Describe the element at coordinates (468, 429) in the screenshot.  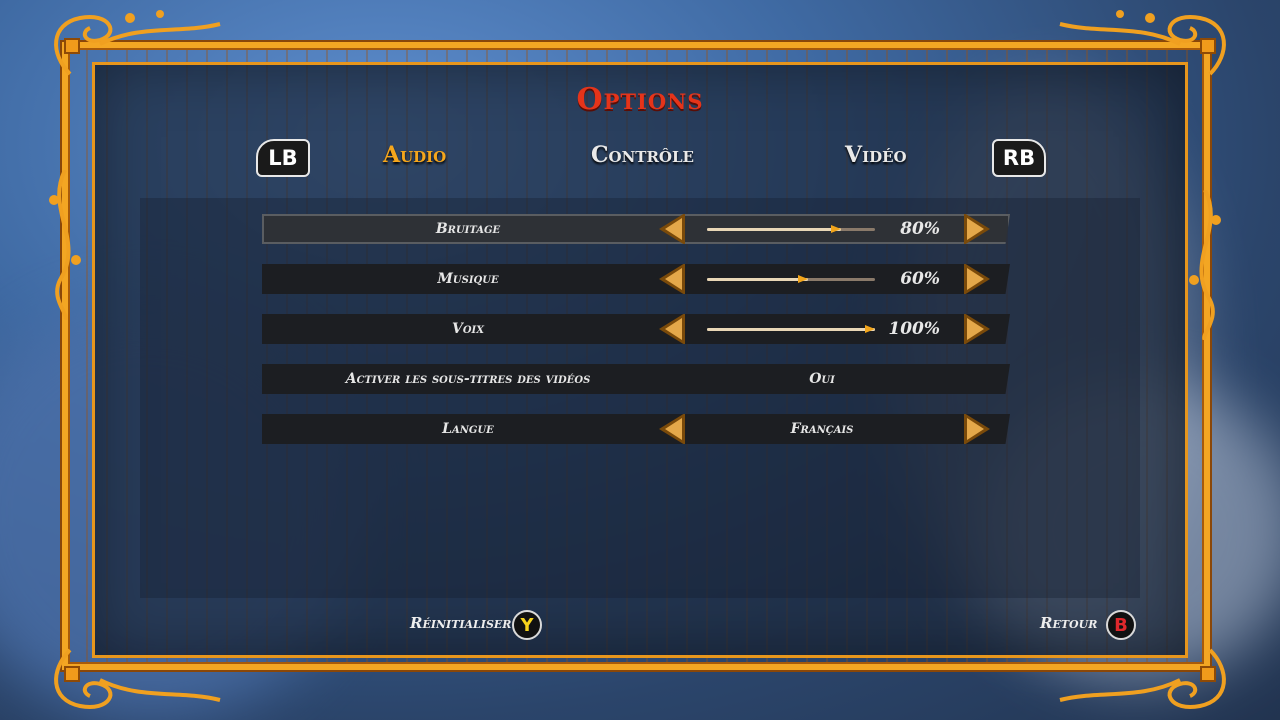
I see `setting-label: Langue` at that location.